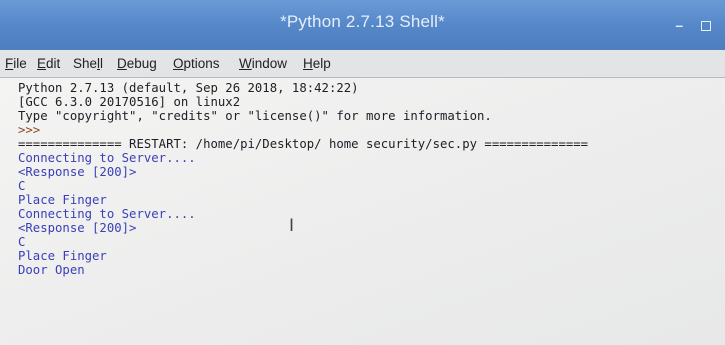  What do you see at coordinates (16, 63) in the screenshot?
I see `menu-file: File` at bounding box center [16, 63].